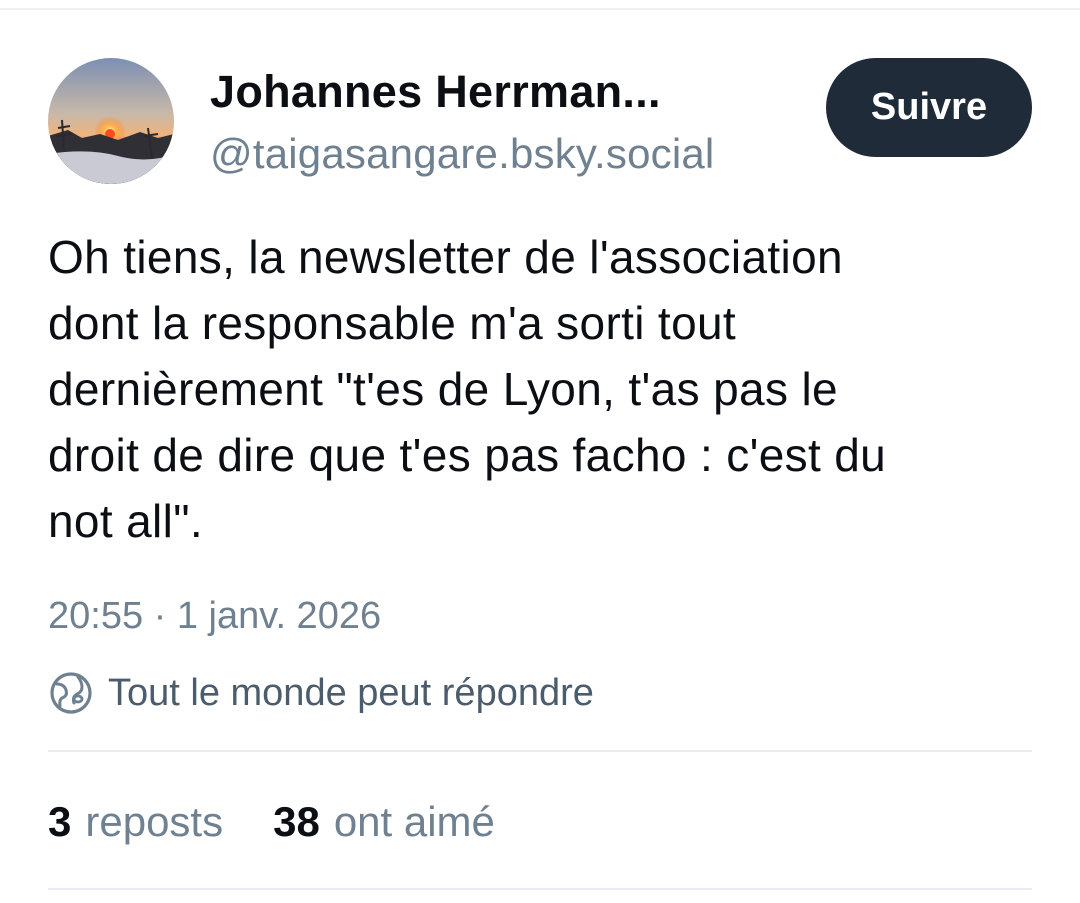 The image size is (1080, 903). Describe the element at coordinates (271, 822) in the screenshot. I see `post-stats: 3 reposts 38 ont aimé` at that location.